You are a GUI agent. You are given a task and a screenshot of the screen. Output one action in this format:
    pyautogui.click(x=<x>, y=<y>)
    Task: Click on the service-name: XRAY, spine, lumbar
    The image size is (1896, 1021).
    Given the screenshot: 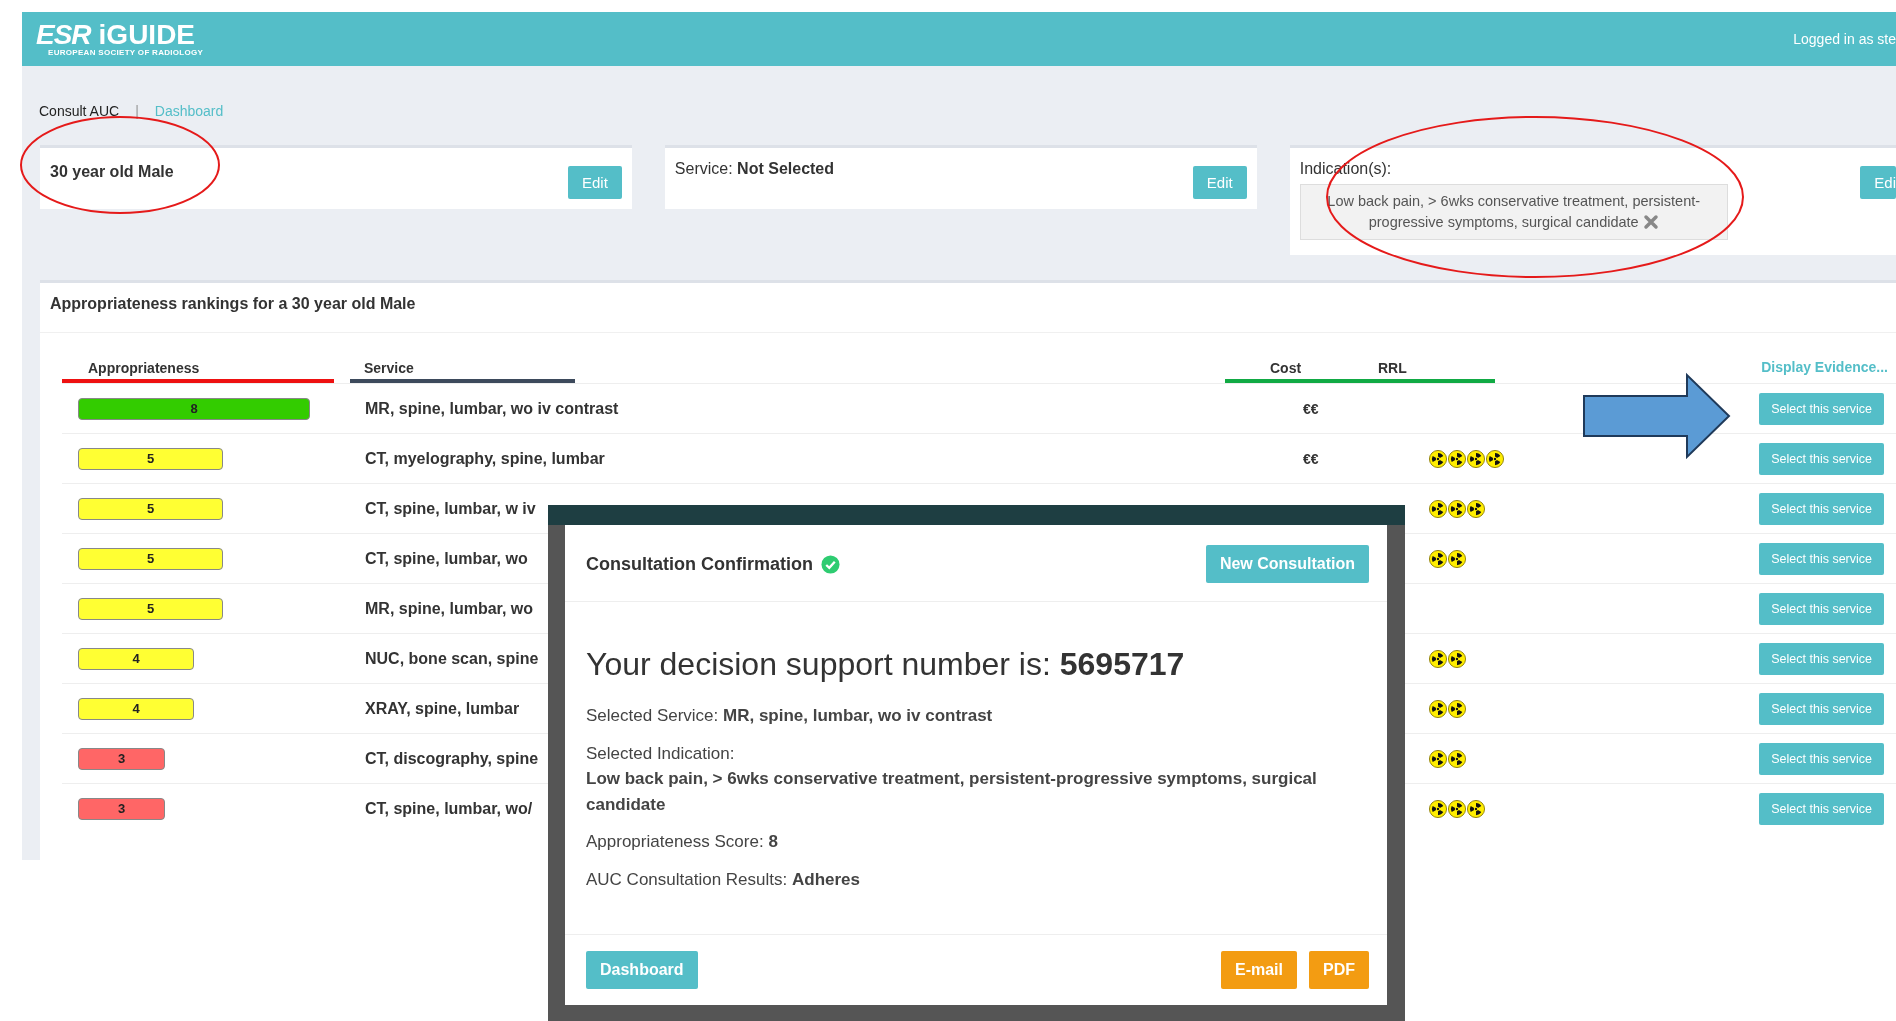 What is the action you would take?
    pyautogui.click(x=442, y=708)
    